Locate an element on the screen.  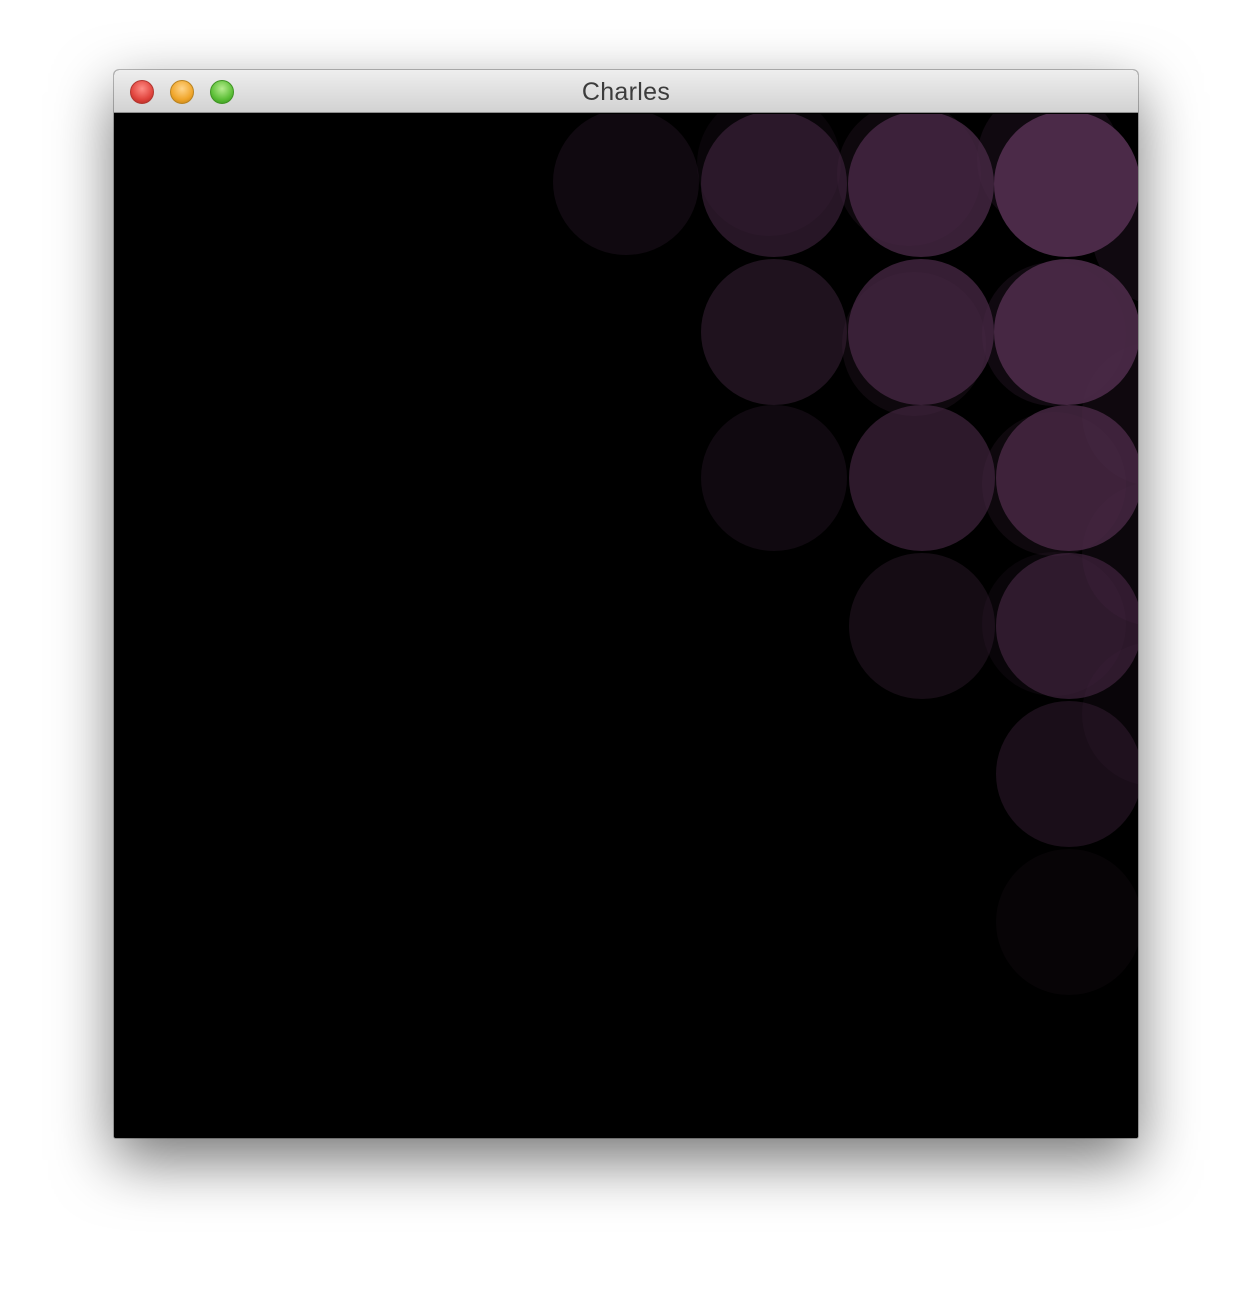
window-title: Charles is located at coordinates (626, 92).